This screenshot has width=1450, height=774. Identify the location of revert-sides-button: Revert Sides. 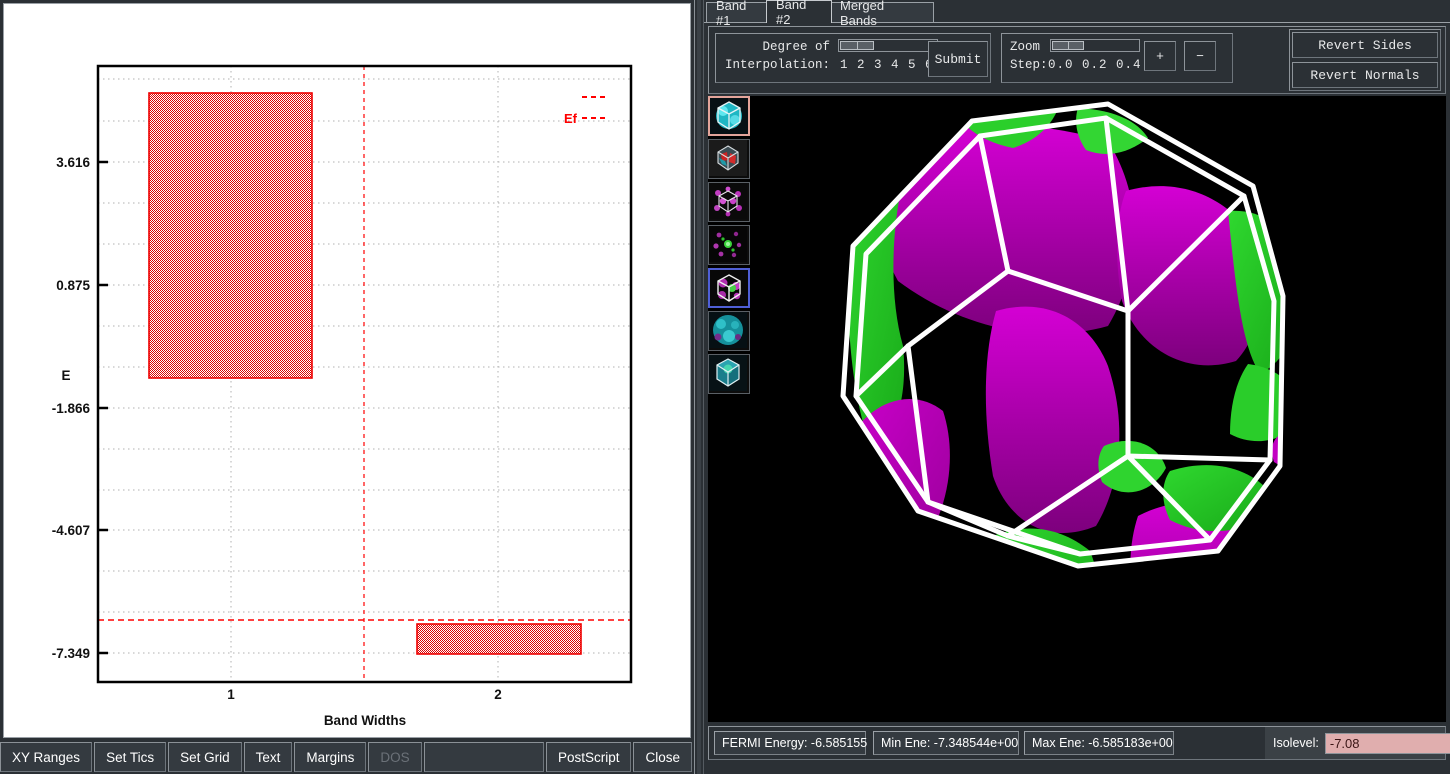
(1365, 45).